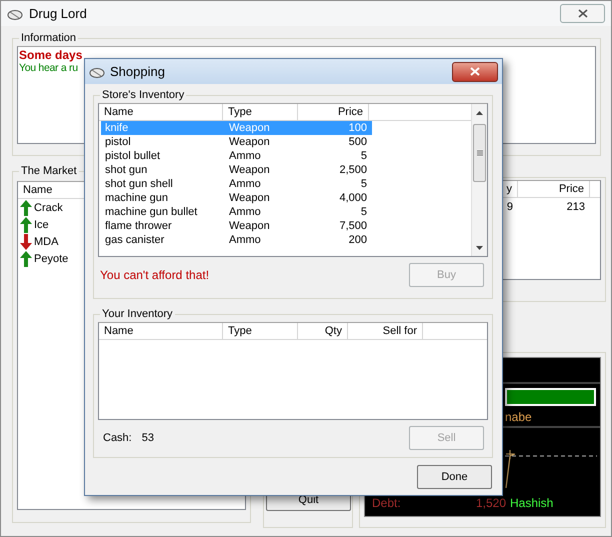 The image size is (612, 537). I want to click on table-cell-text: 200, so click(358, 240).